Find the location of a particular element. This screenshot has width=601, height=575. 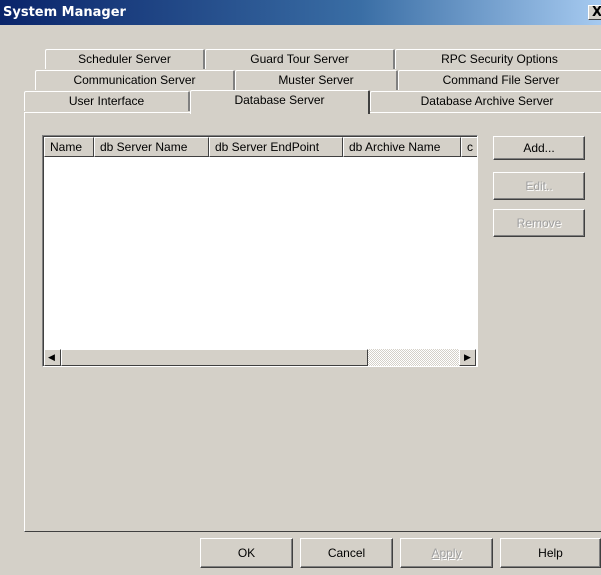

column-header-truncated: c is located at coordinates (469, 147).